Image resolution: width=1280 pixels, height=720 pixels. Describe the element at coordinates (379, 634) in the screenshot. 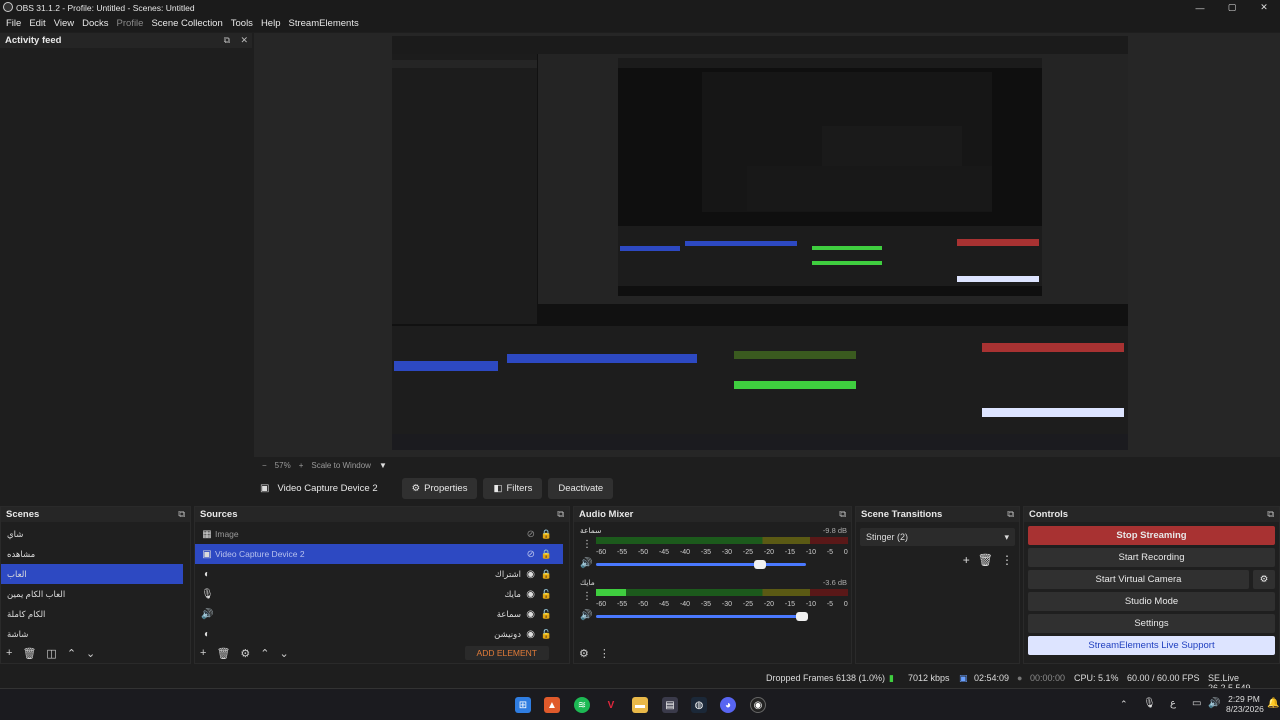

I see `source-item-donation: ◐ دونيشن ◉ 🔓` at that location.